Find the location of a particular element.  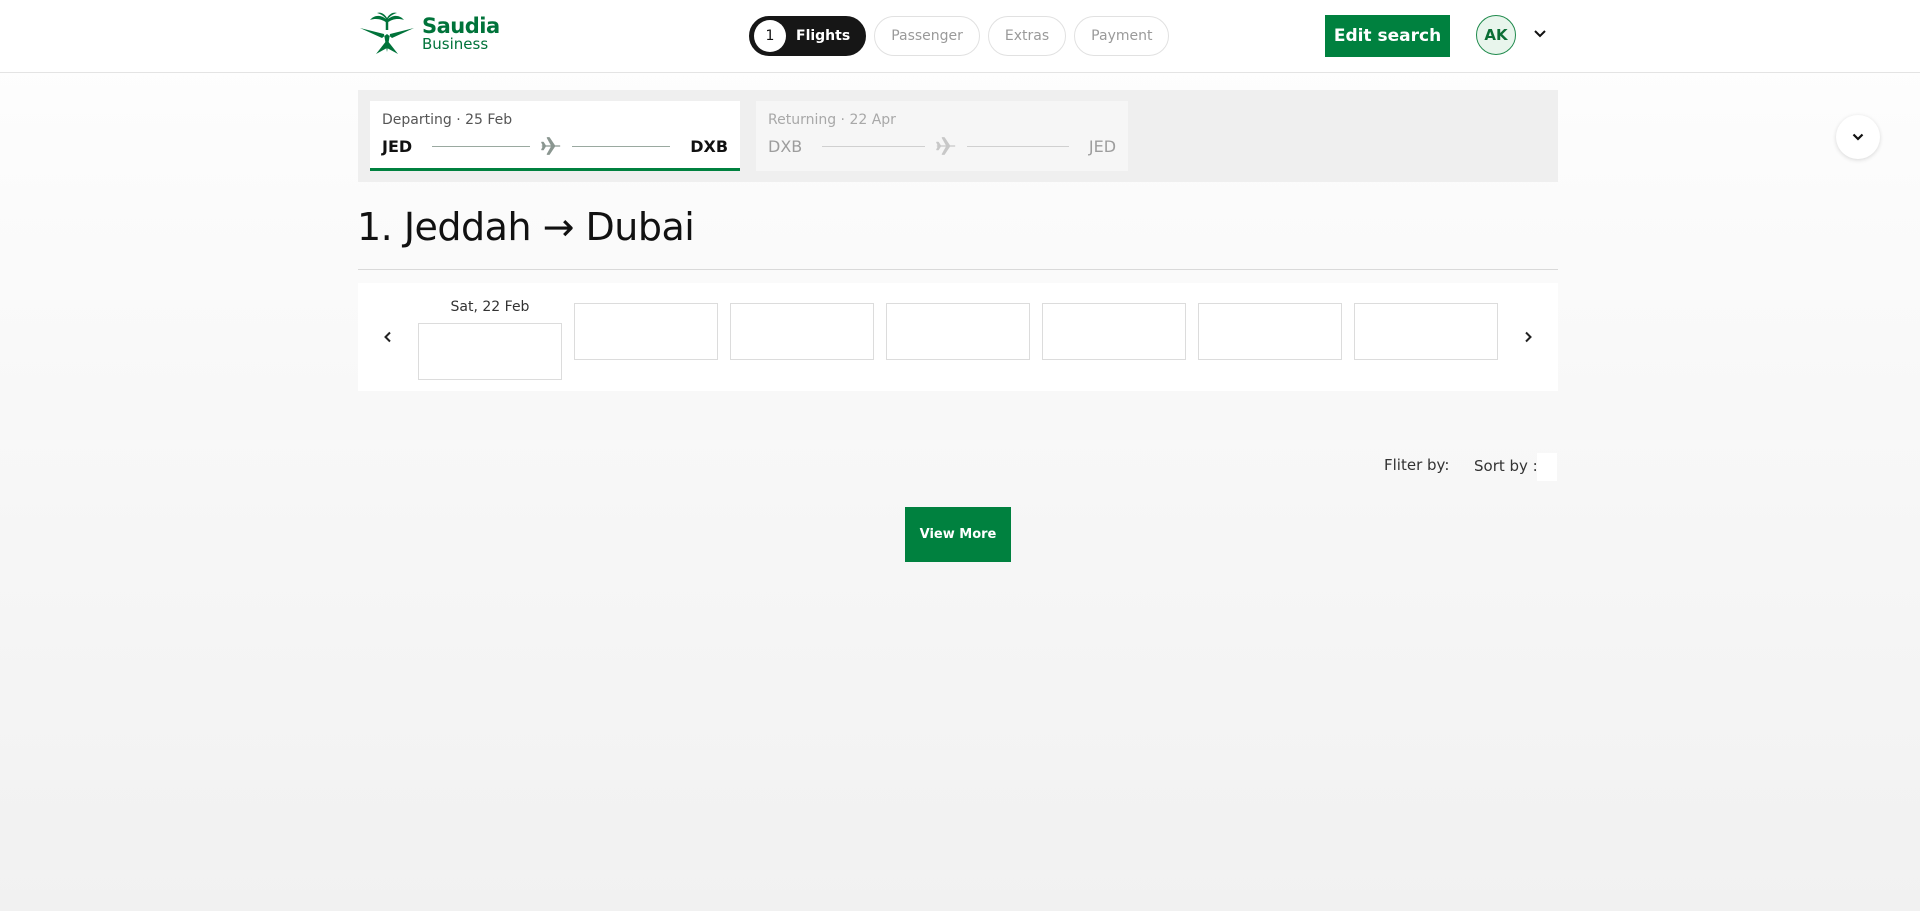

view-more-button: View More is located at coordinates (958, 534).